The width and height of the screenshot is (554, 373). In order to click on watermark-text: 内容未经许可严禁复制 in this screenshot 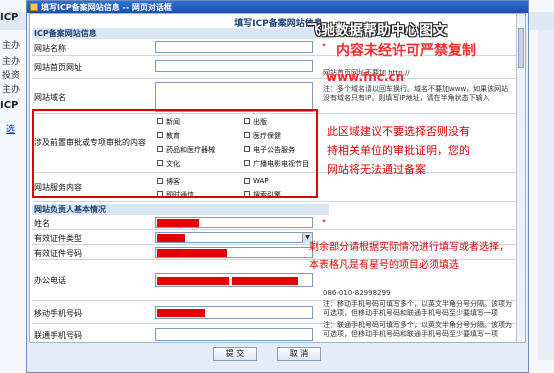, I will do `click(406, 51)`.